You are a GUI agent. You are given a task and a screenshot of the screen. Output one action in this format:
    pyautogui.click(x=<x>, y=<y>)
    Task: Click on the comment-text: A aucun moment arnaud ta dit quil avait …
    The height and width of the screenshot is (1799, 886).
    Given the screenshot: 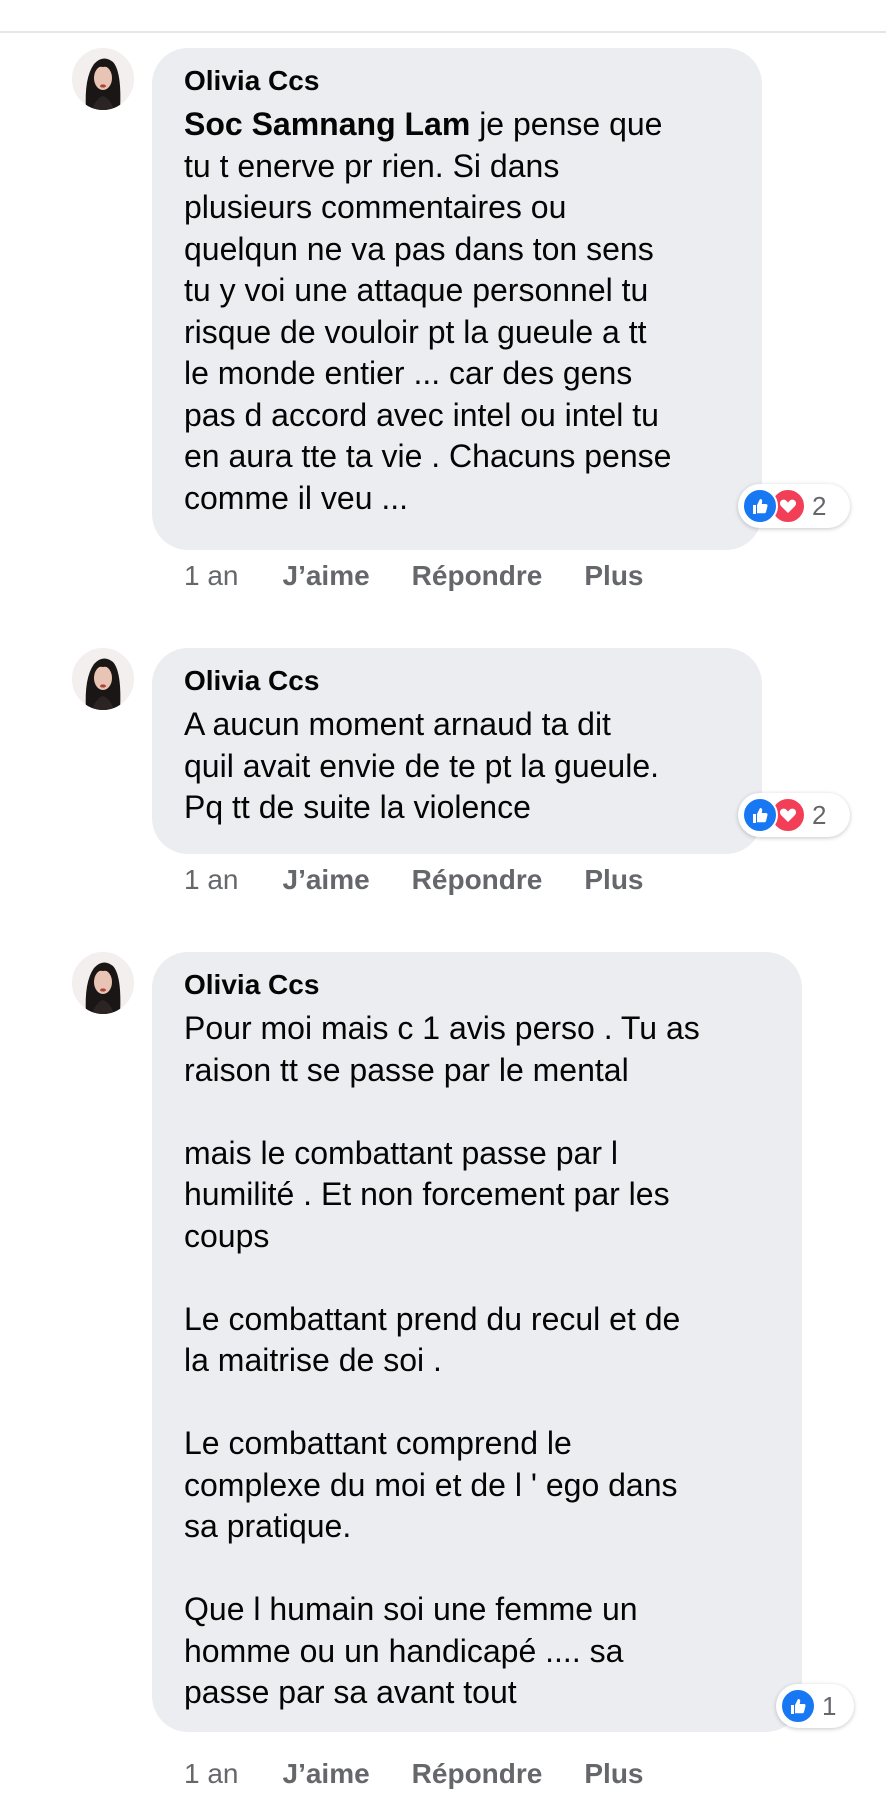 What is the action you would take?
    pyautogui.click(x=421, y=765)
    